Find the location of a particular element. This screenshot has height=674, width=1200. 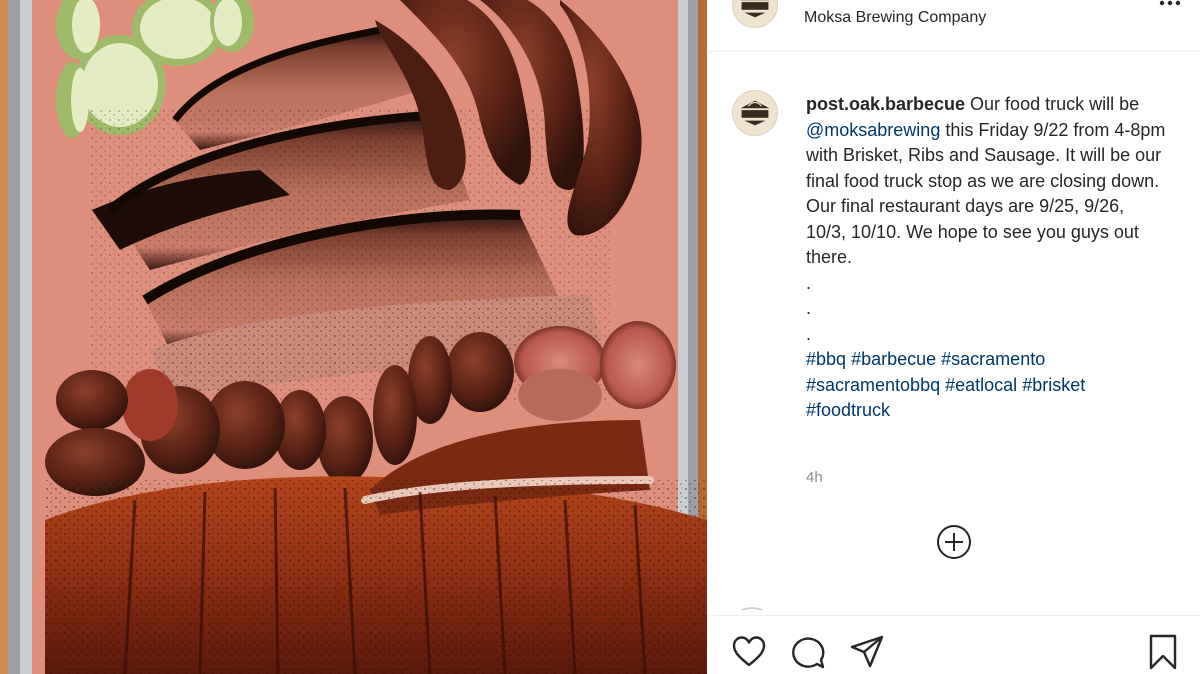

caption-avatar is located at coordinates (755, 113).